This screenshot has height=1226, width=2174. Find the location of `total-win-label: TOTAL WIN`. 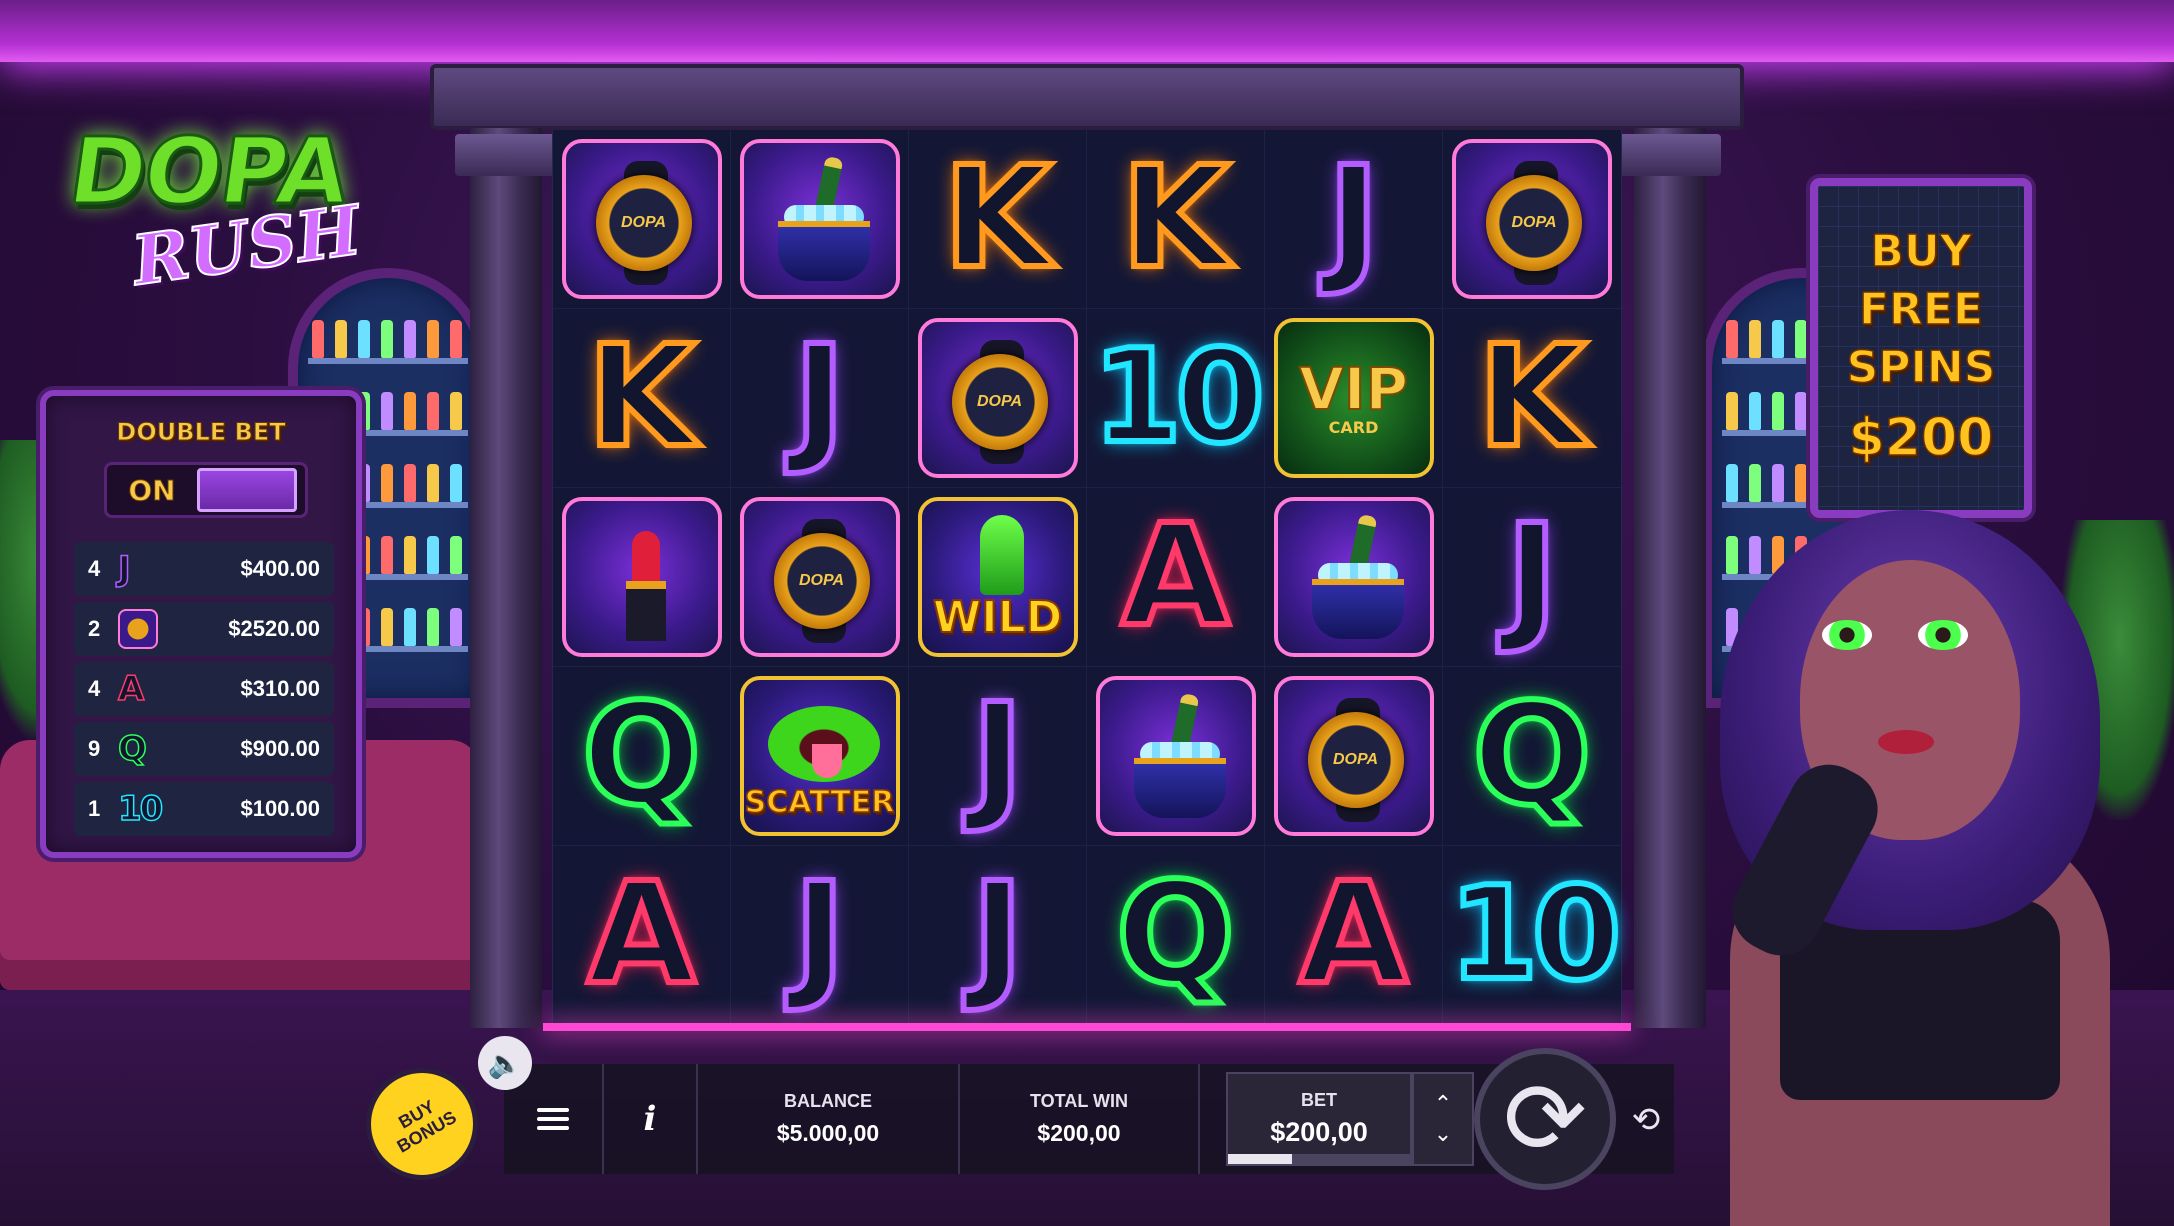

total-win-label: TOTAL WIN is located at coordinates (1079, 1101).